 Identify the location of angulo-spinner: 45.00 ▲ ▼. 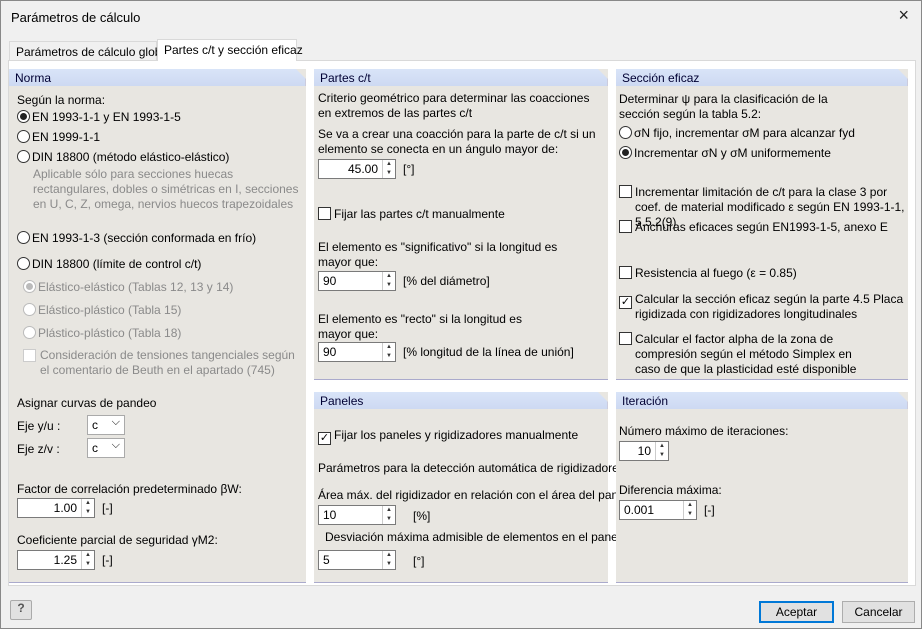
(357, 169).